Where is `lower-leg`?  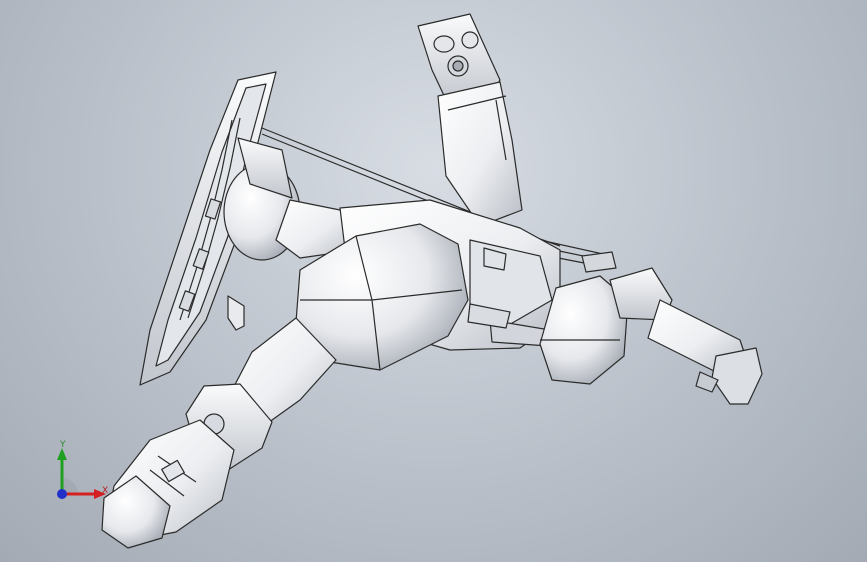 lower-leg is located at coordinates (219, 433).